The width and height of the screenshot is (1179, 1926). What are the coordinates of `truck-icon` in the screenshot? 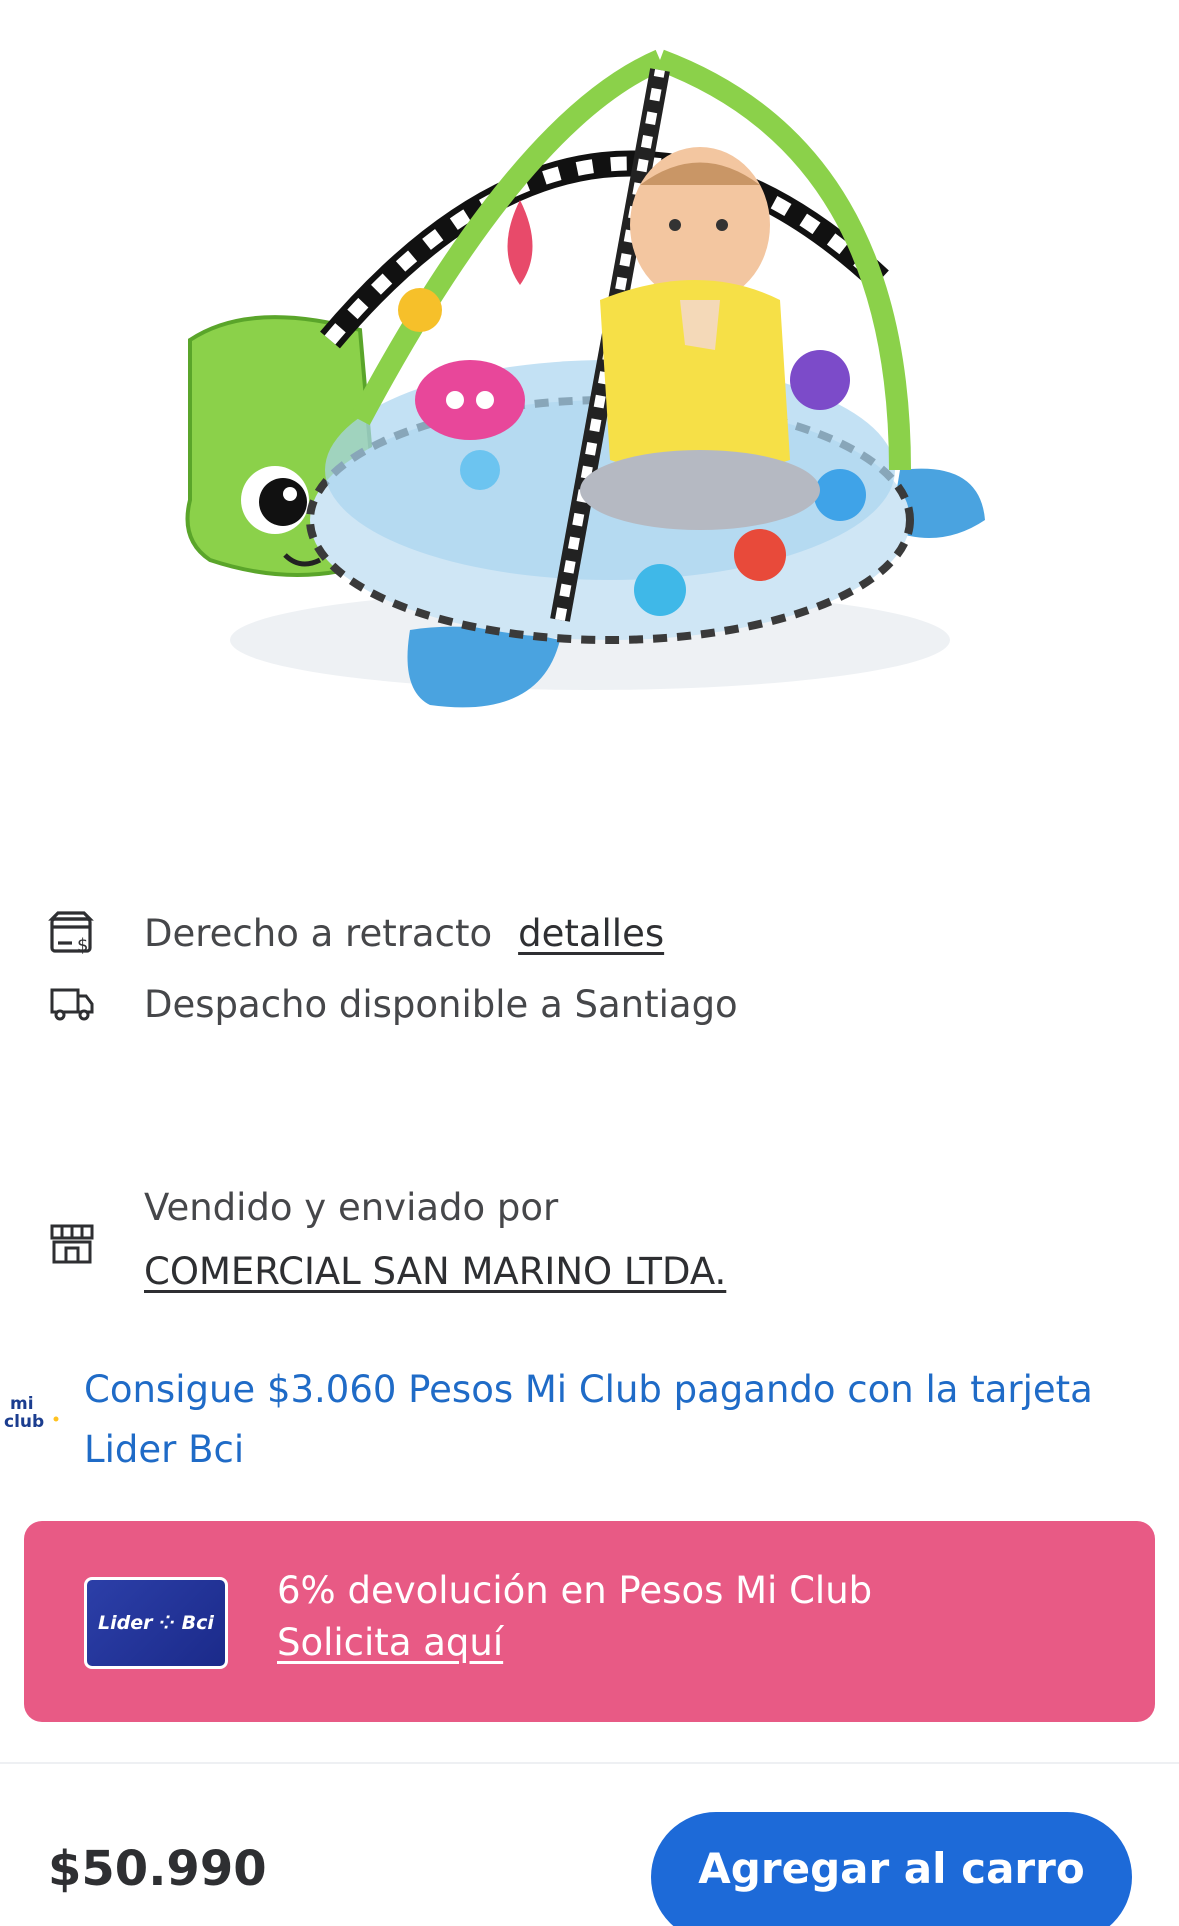 It's located at (72, 1004).